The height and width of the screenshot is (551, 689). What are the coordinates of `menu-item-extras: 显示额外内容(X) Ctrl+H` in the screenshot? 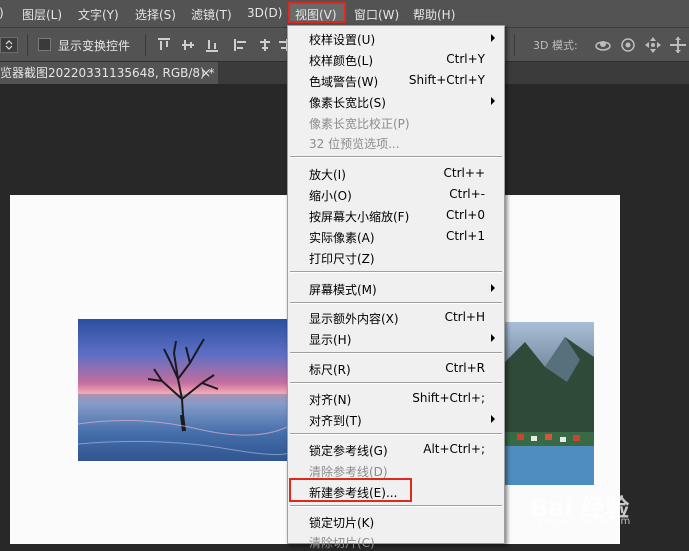 It's located at (396, 317).